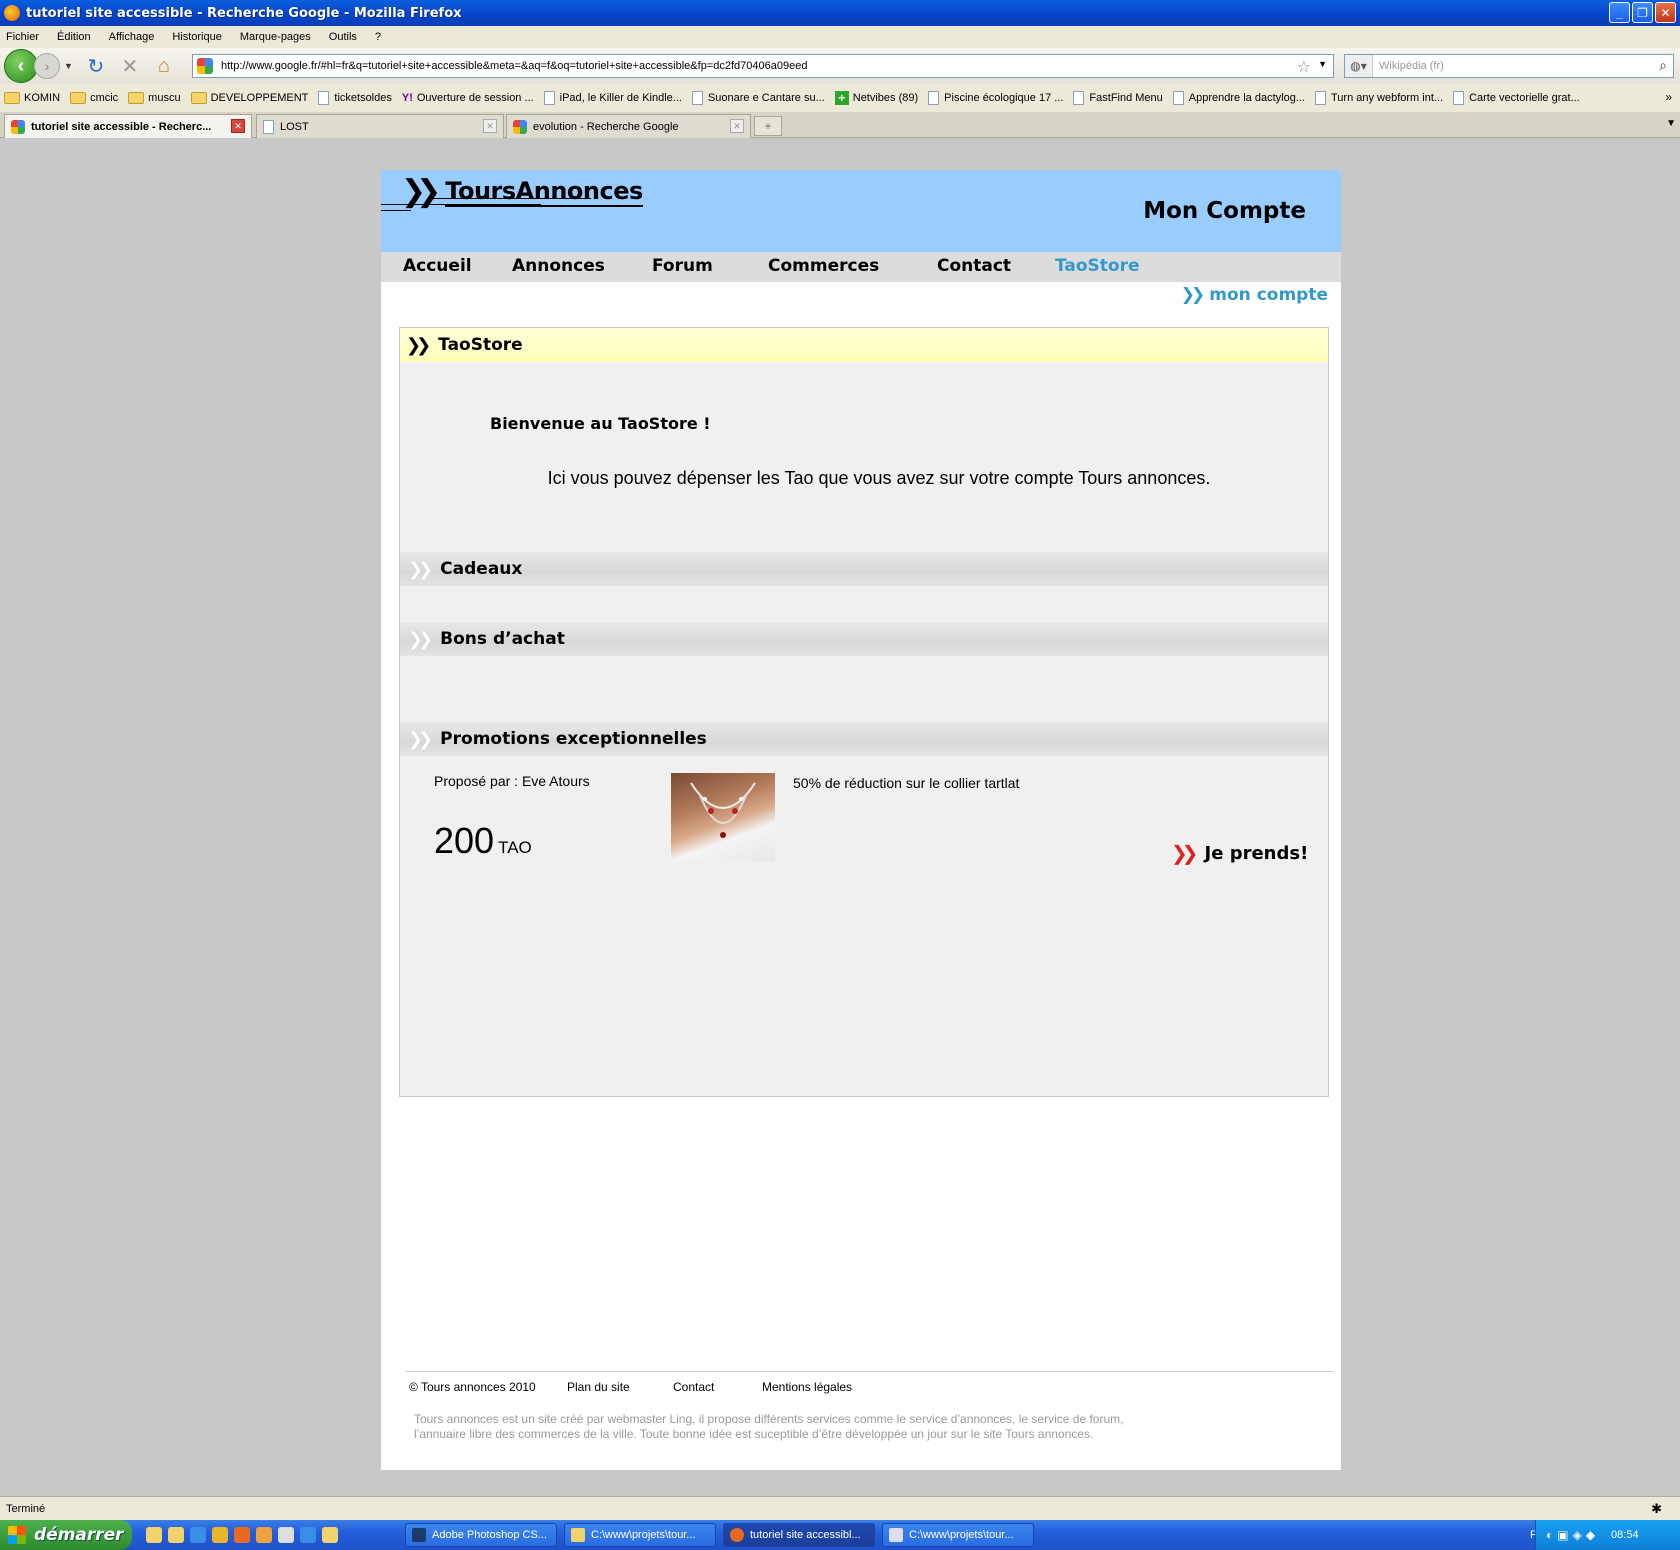 Image resolution: width=1680 pixels, height=1550 pixels. What do you see at coordinates (1619, 12) in the screenshot?
I see `minimize-button: _` at bounding box center [1619, 12].